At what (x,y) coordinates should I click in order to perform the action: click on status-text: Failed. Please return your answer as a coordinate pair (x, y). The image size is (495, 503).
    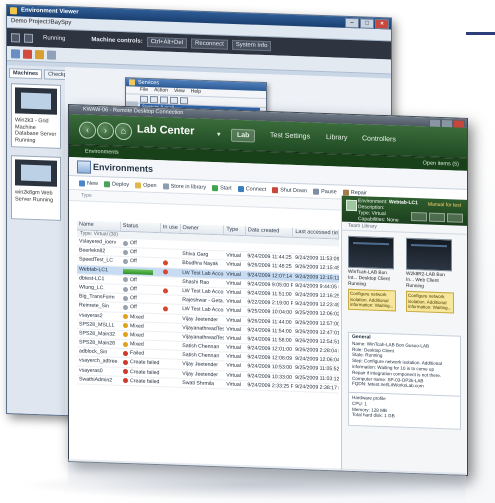
    Looking at the image, I should click on (137, 353).